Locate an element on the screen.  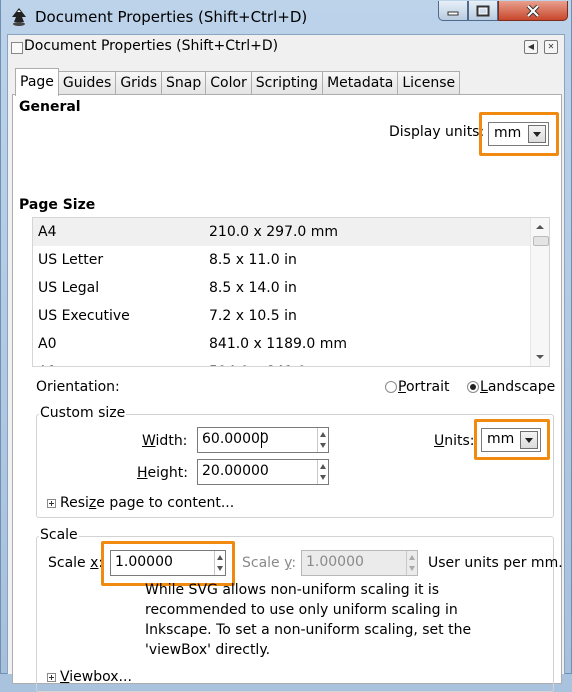
minimize-button is located at coordinates (453, 11).